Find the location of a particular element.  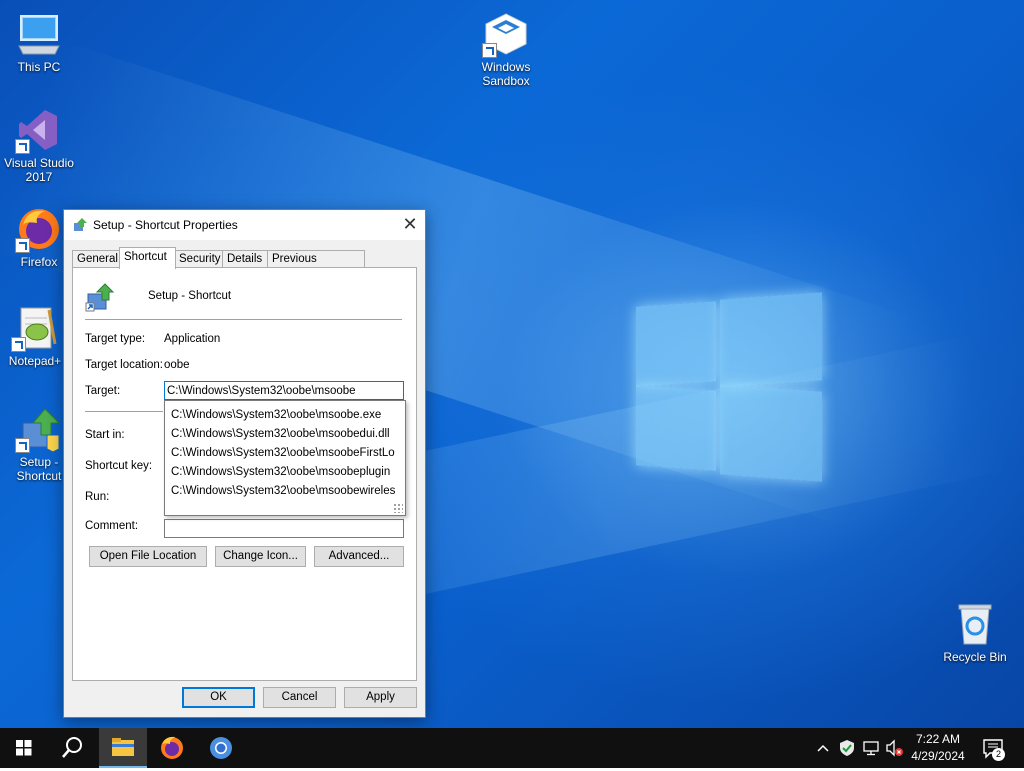

chrome-taskbar-button is located at coordinates (221, 748).